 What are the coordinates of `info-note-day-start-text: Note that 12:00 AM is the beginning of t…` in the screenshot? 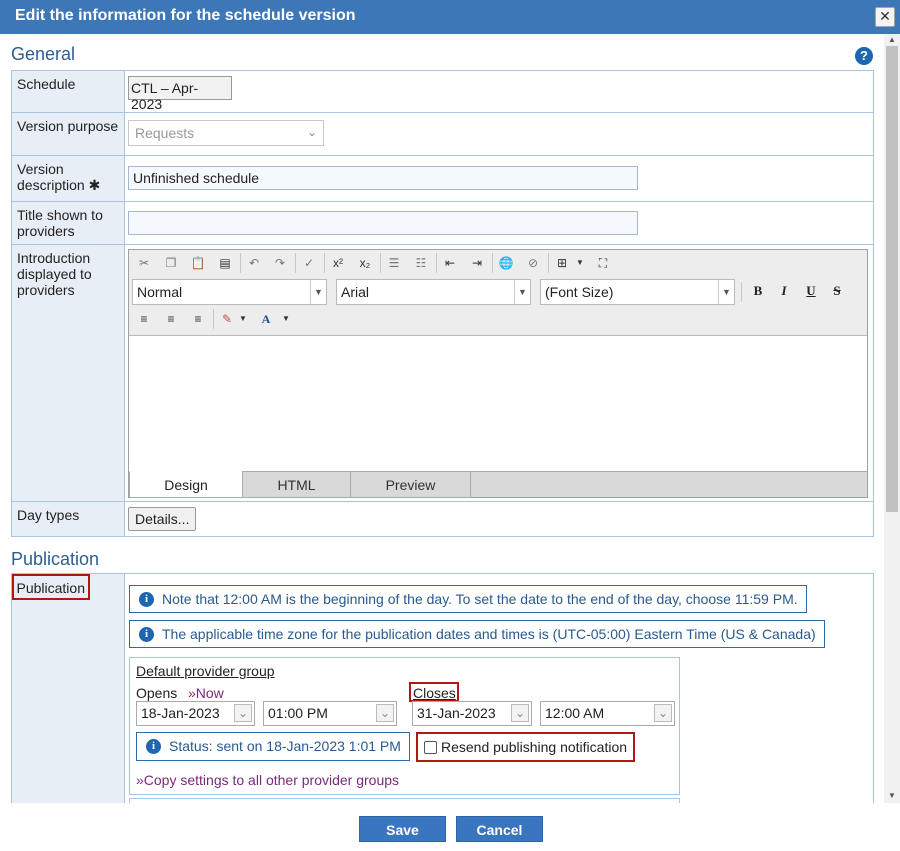 It's located at (480, 599).